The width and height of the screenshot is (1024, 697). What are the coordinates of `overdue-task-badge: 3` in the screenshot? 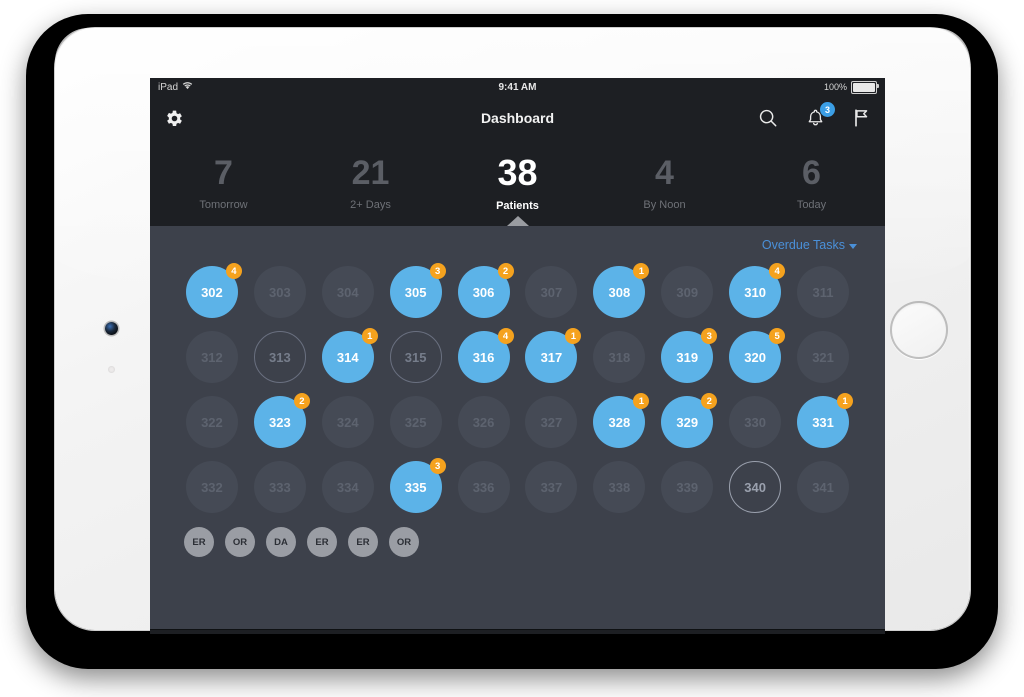 It's located at (437, 271).